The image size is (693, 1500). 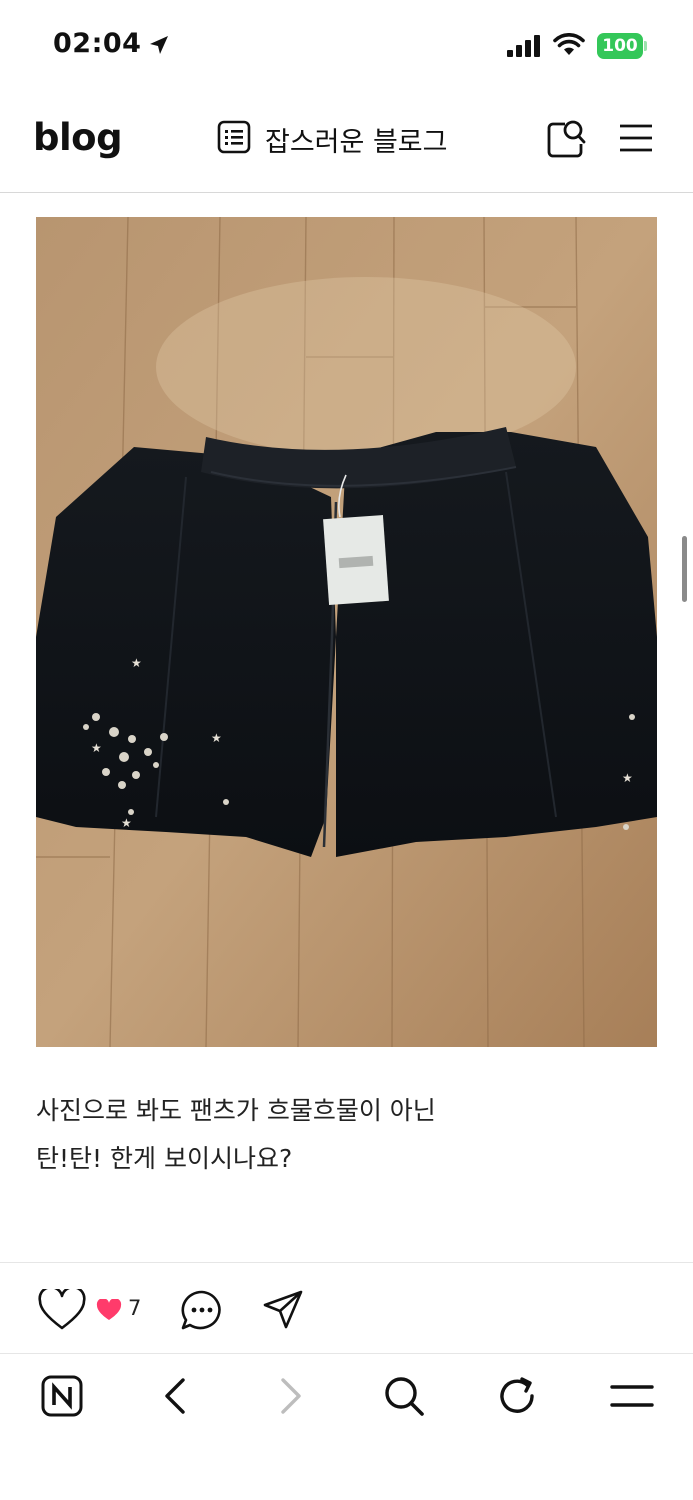 What do you see at coordinates (518, 1396) in the screenshot?
I see `refresh-icon` at bounding box center [518, 1396].